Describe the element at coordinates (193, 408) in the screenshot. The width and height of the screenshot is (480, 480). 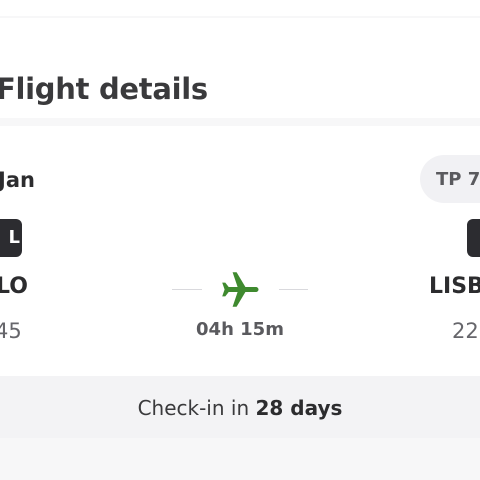
I see `checkin-prefix: Check-in in` at that location.